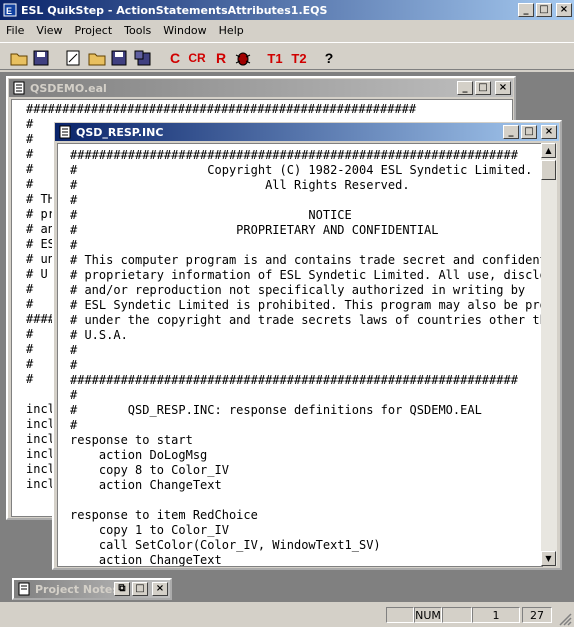 The width and height of the screenshot is (574, 627). Describe the element at coordinates (184, 30) in the screenshot. I see `menu-window: Window` at that location.